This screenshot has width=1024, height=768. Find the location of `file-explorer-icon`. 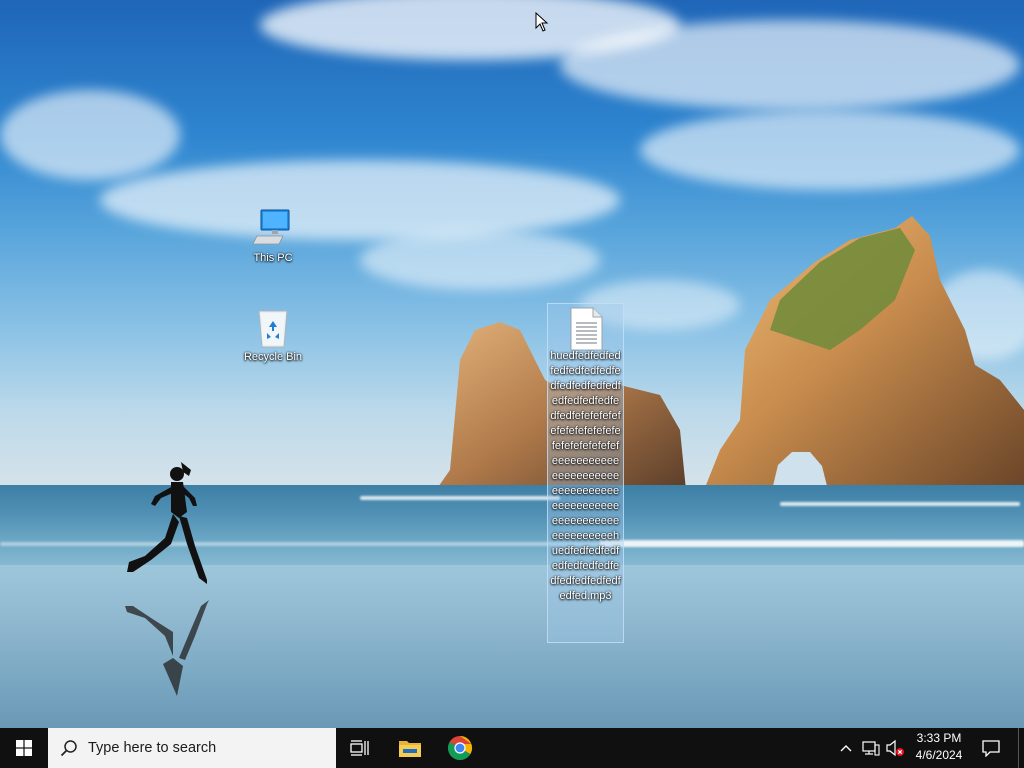

file-explorer-icon is located at coordinates (410, 749).